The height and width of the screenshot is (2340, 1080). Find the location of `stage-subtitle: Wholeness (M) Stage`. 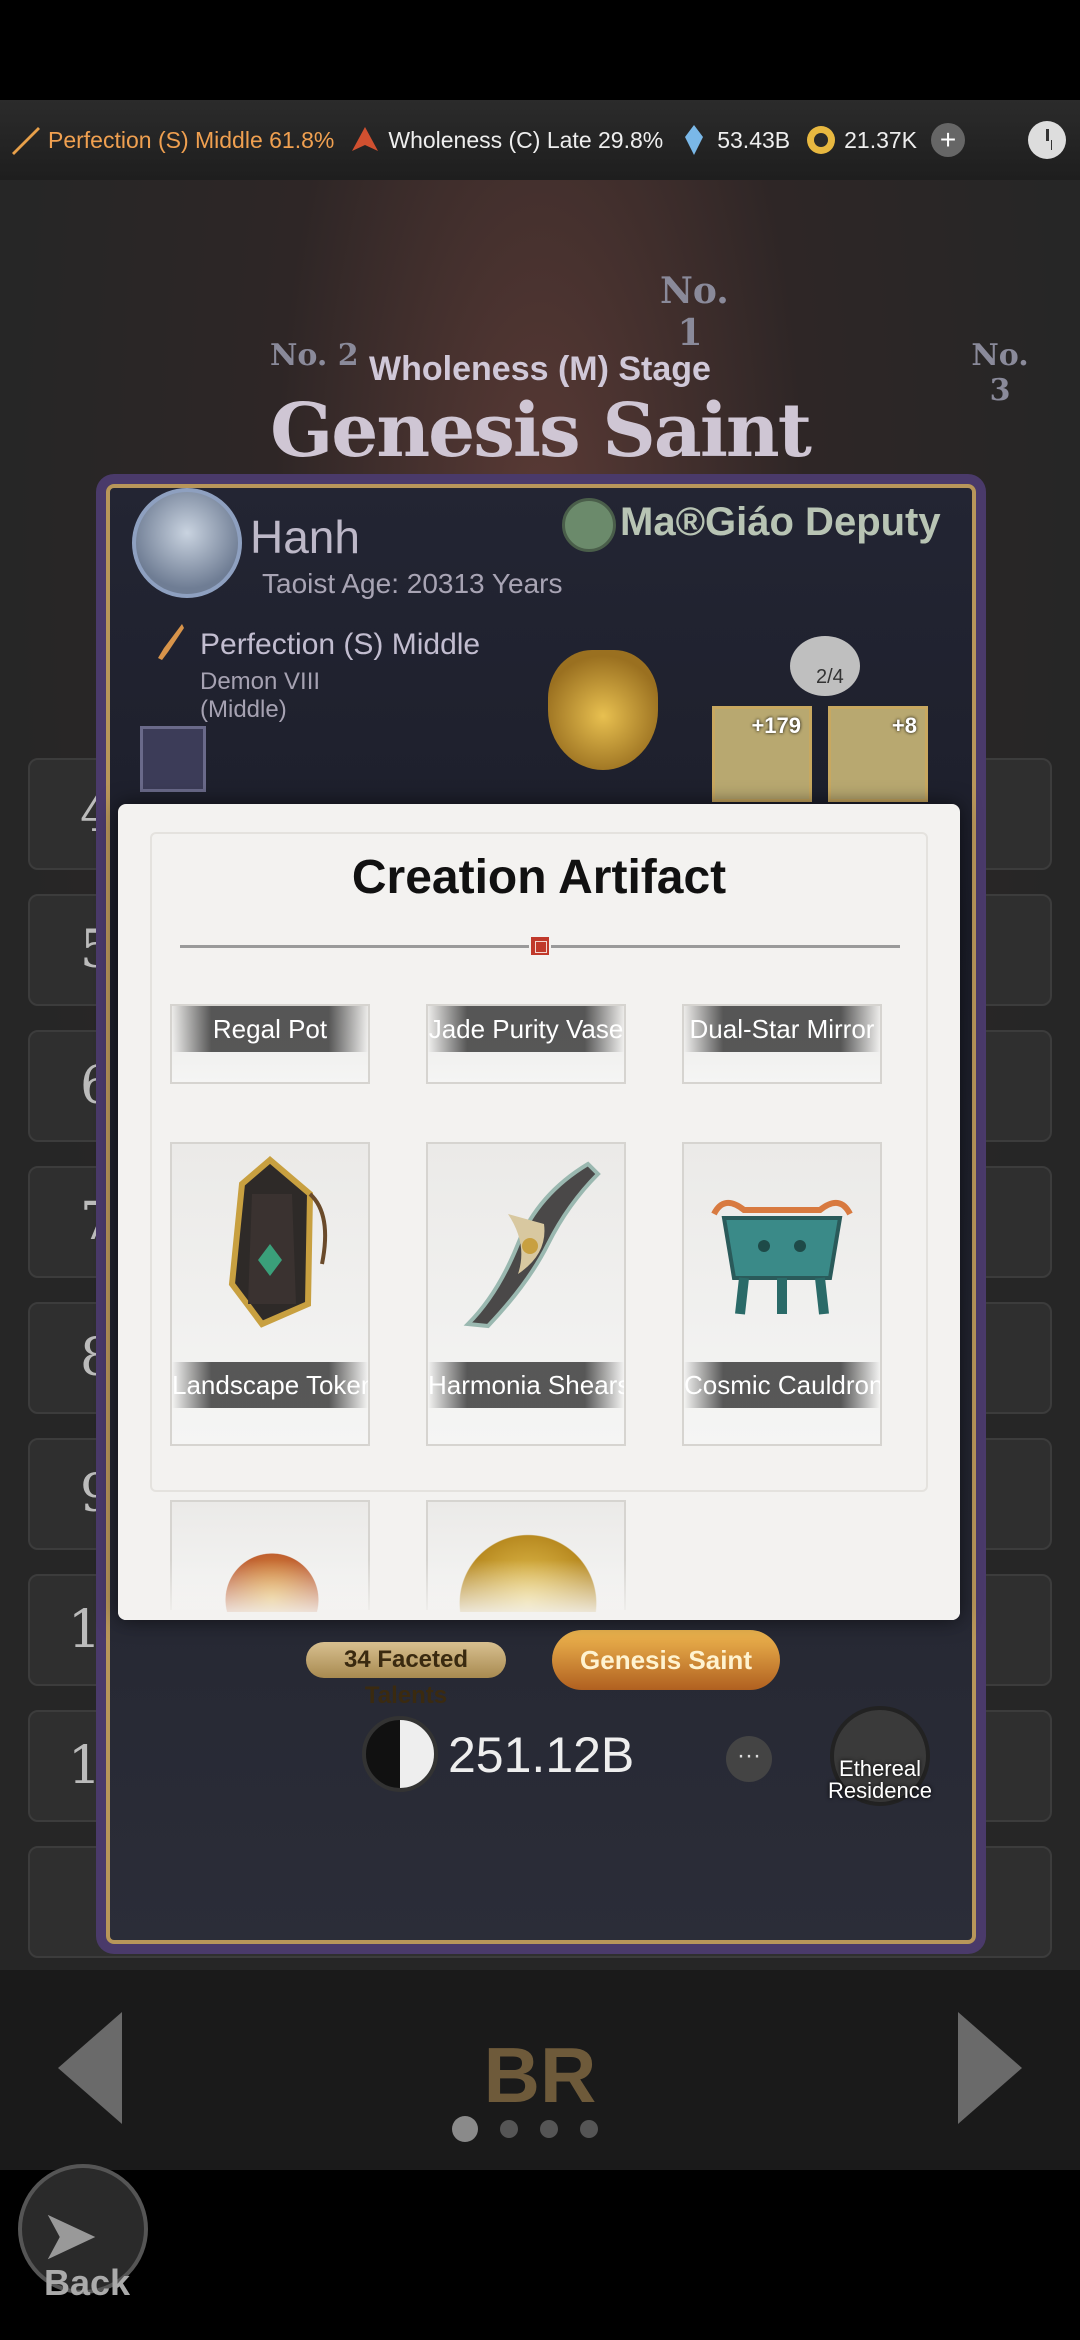

stage-subtitle: Wholeness (M) Stage is located at coordinates (540, 369).